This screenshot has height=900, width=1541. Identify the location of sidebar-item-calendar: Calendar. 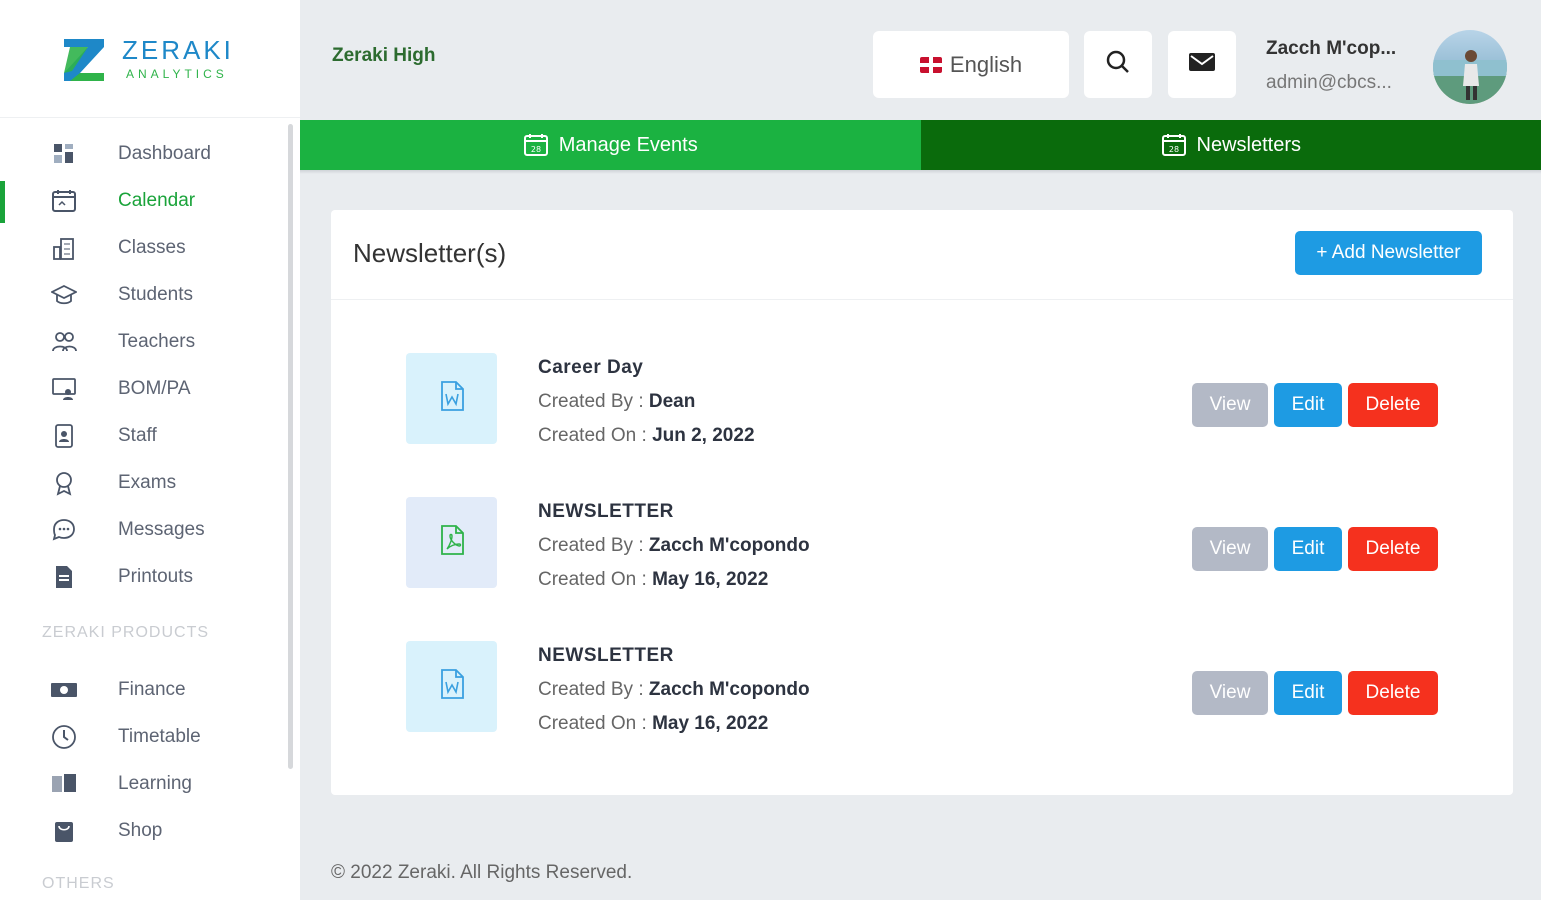
(146, 200).